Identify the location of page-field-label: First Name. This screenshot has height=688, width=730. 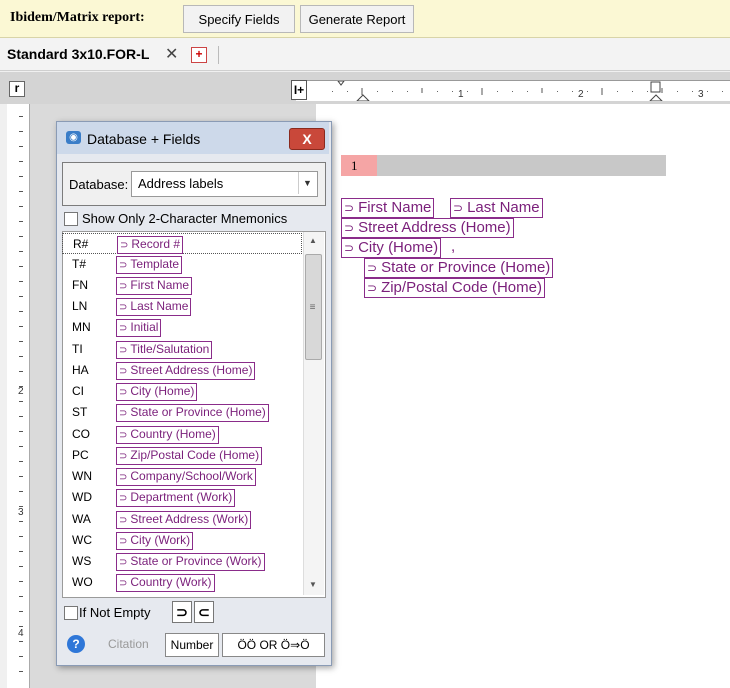
(395, 207).